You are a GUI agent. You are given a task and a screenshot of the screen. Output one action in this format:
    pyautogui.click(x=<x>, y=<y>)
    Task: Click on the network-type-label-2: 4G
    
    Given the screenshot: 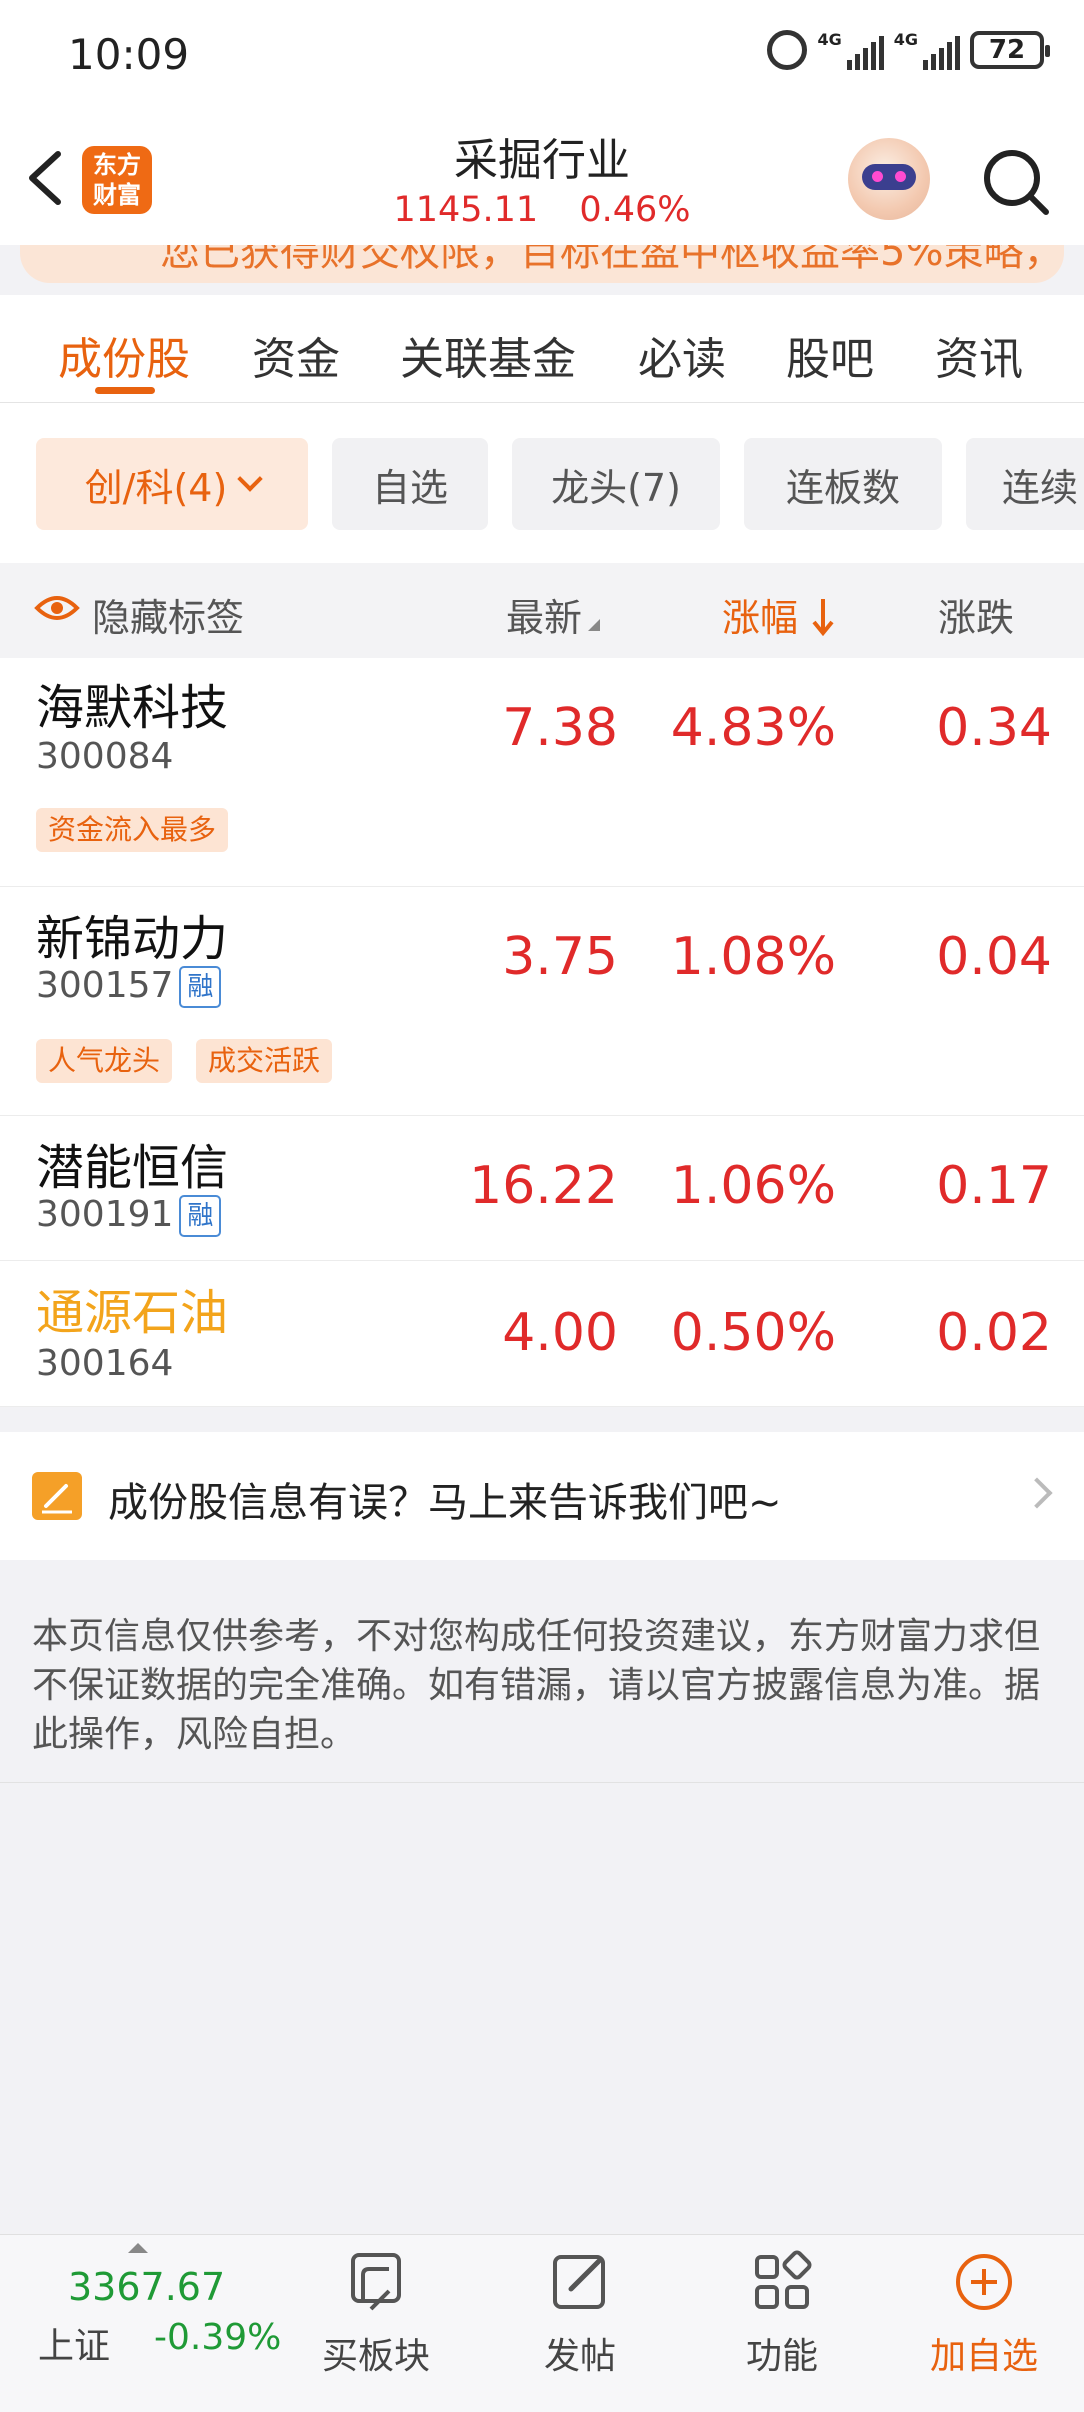 What is the action you would take?
    pyautogui.click(x=905, y=39)
    